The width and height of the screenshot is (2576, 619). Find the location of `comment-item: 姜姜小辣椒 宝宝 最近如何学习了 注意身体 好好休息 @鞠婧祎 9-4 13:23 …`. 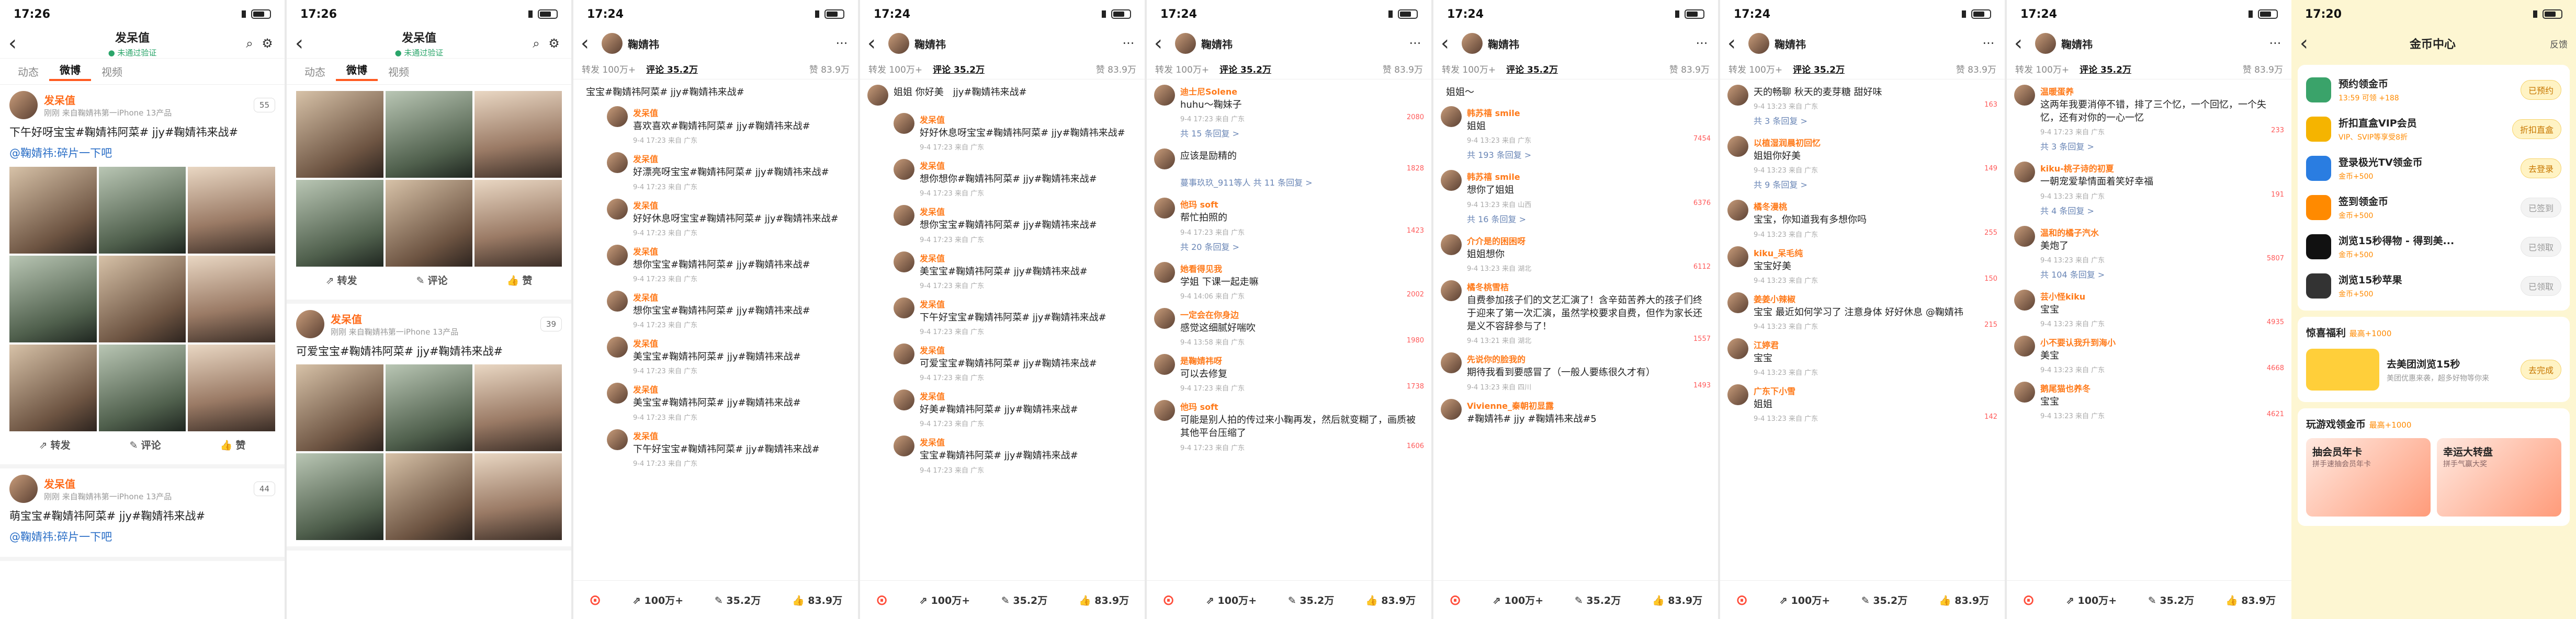

comment-item: 姜姜小辣椒 宝宝 最近如何学习了 注意身体 好好休息 @鞠婧祎 9-4 13:23 … is located at coordinates (1863, 310).